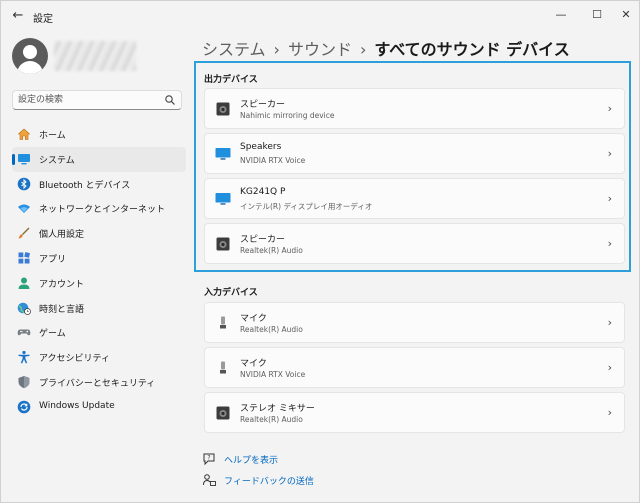 The image size is (640, 503). What do you see at coordinates (30, 52) in the screenshot?
I see `avatar-head` at bounding box center [30, 52].